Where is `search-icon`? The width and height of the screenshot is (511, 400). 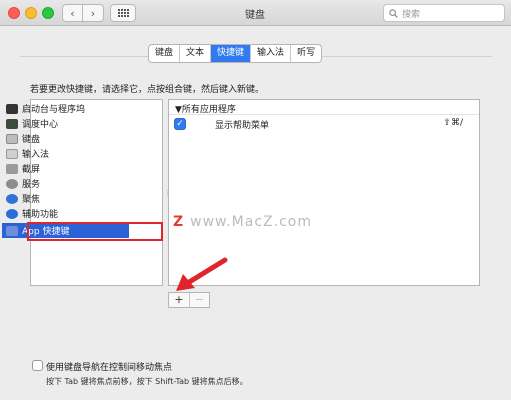
search-icon is located at coordinates (393, 13).